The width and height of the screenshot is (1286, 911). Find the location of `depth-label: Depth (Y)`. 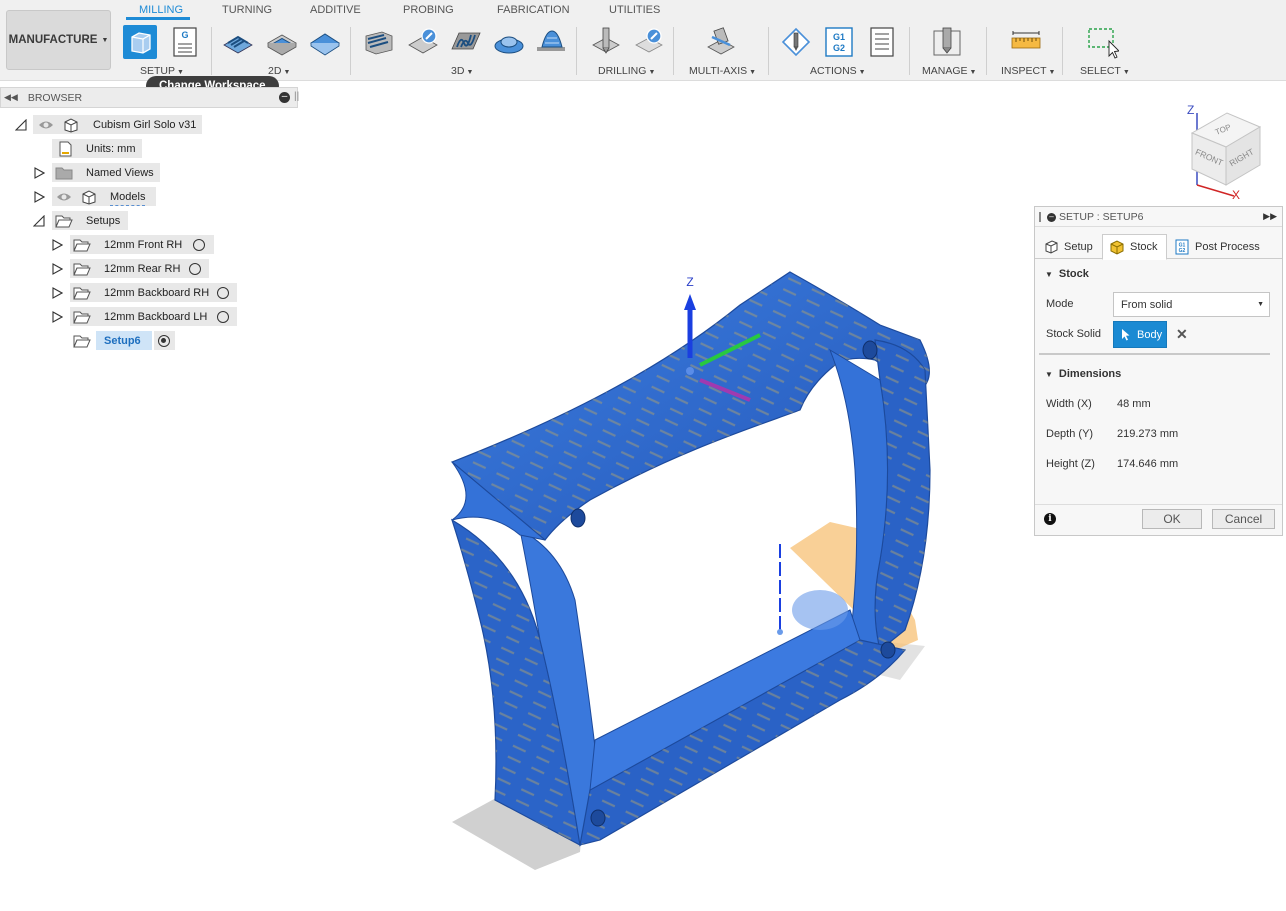

depth-label: Depth (Y) is located at coordinates (1070, 434).